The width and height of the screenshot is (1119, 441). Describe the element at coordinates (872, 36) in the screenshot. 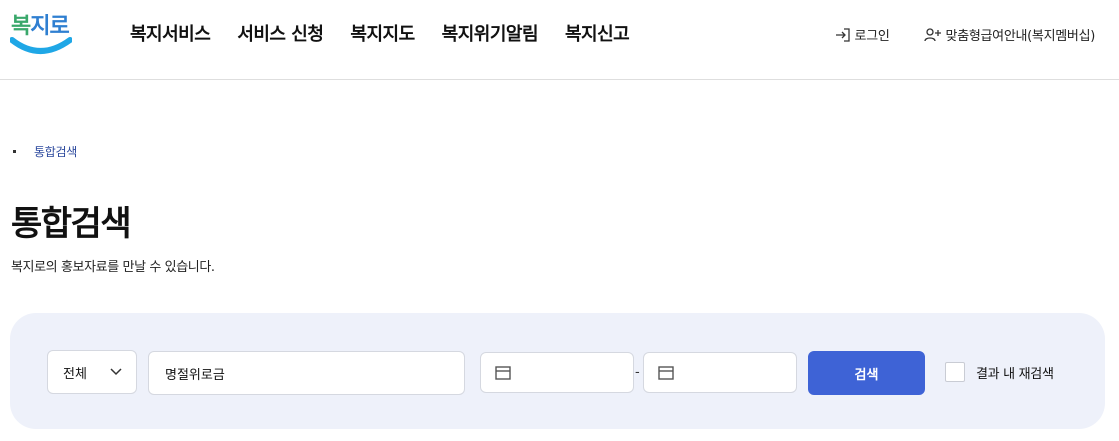

I see `login-label: 로그인` at that location.